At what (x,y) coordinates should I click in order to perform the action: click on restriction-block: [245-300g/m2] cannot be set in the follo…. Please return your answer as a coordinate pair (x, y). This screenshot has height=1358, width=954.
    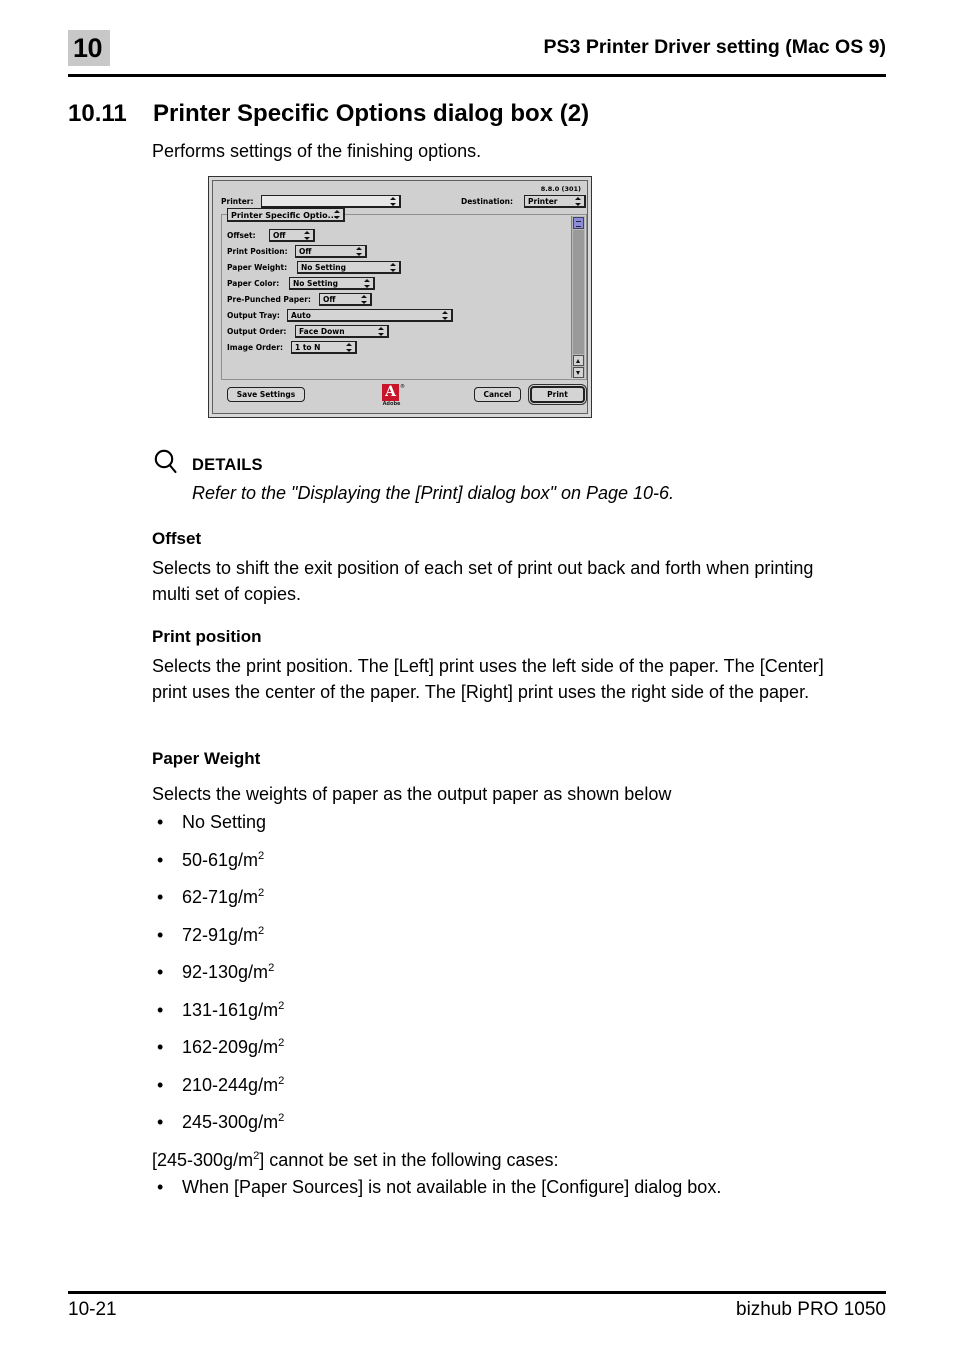
    Looking at the image, I should click on (504, 1161).